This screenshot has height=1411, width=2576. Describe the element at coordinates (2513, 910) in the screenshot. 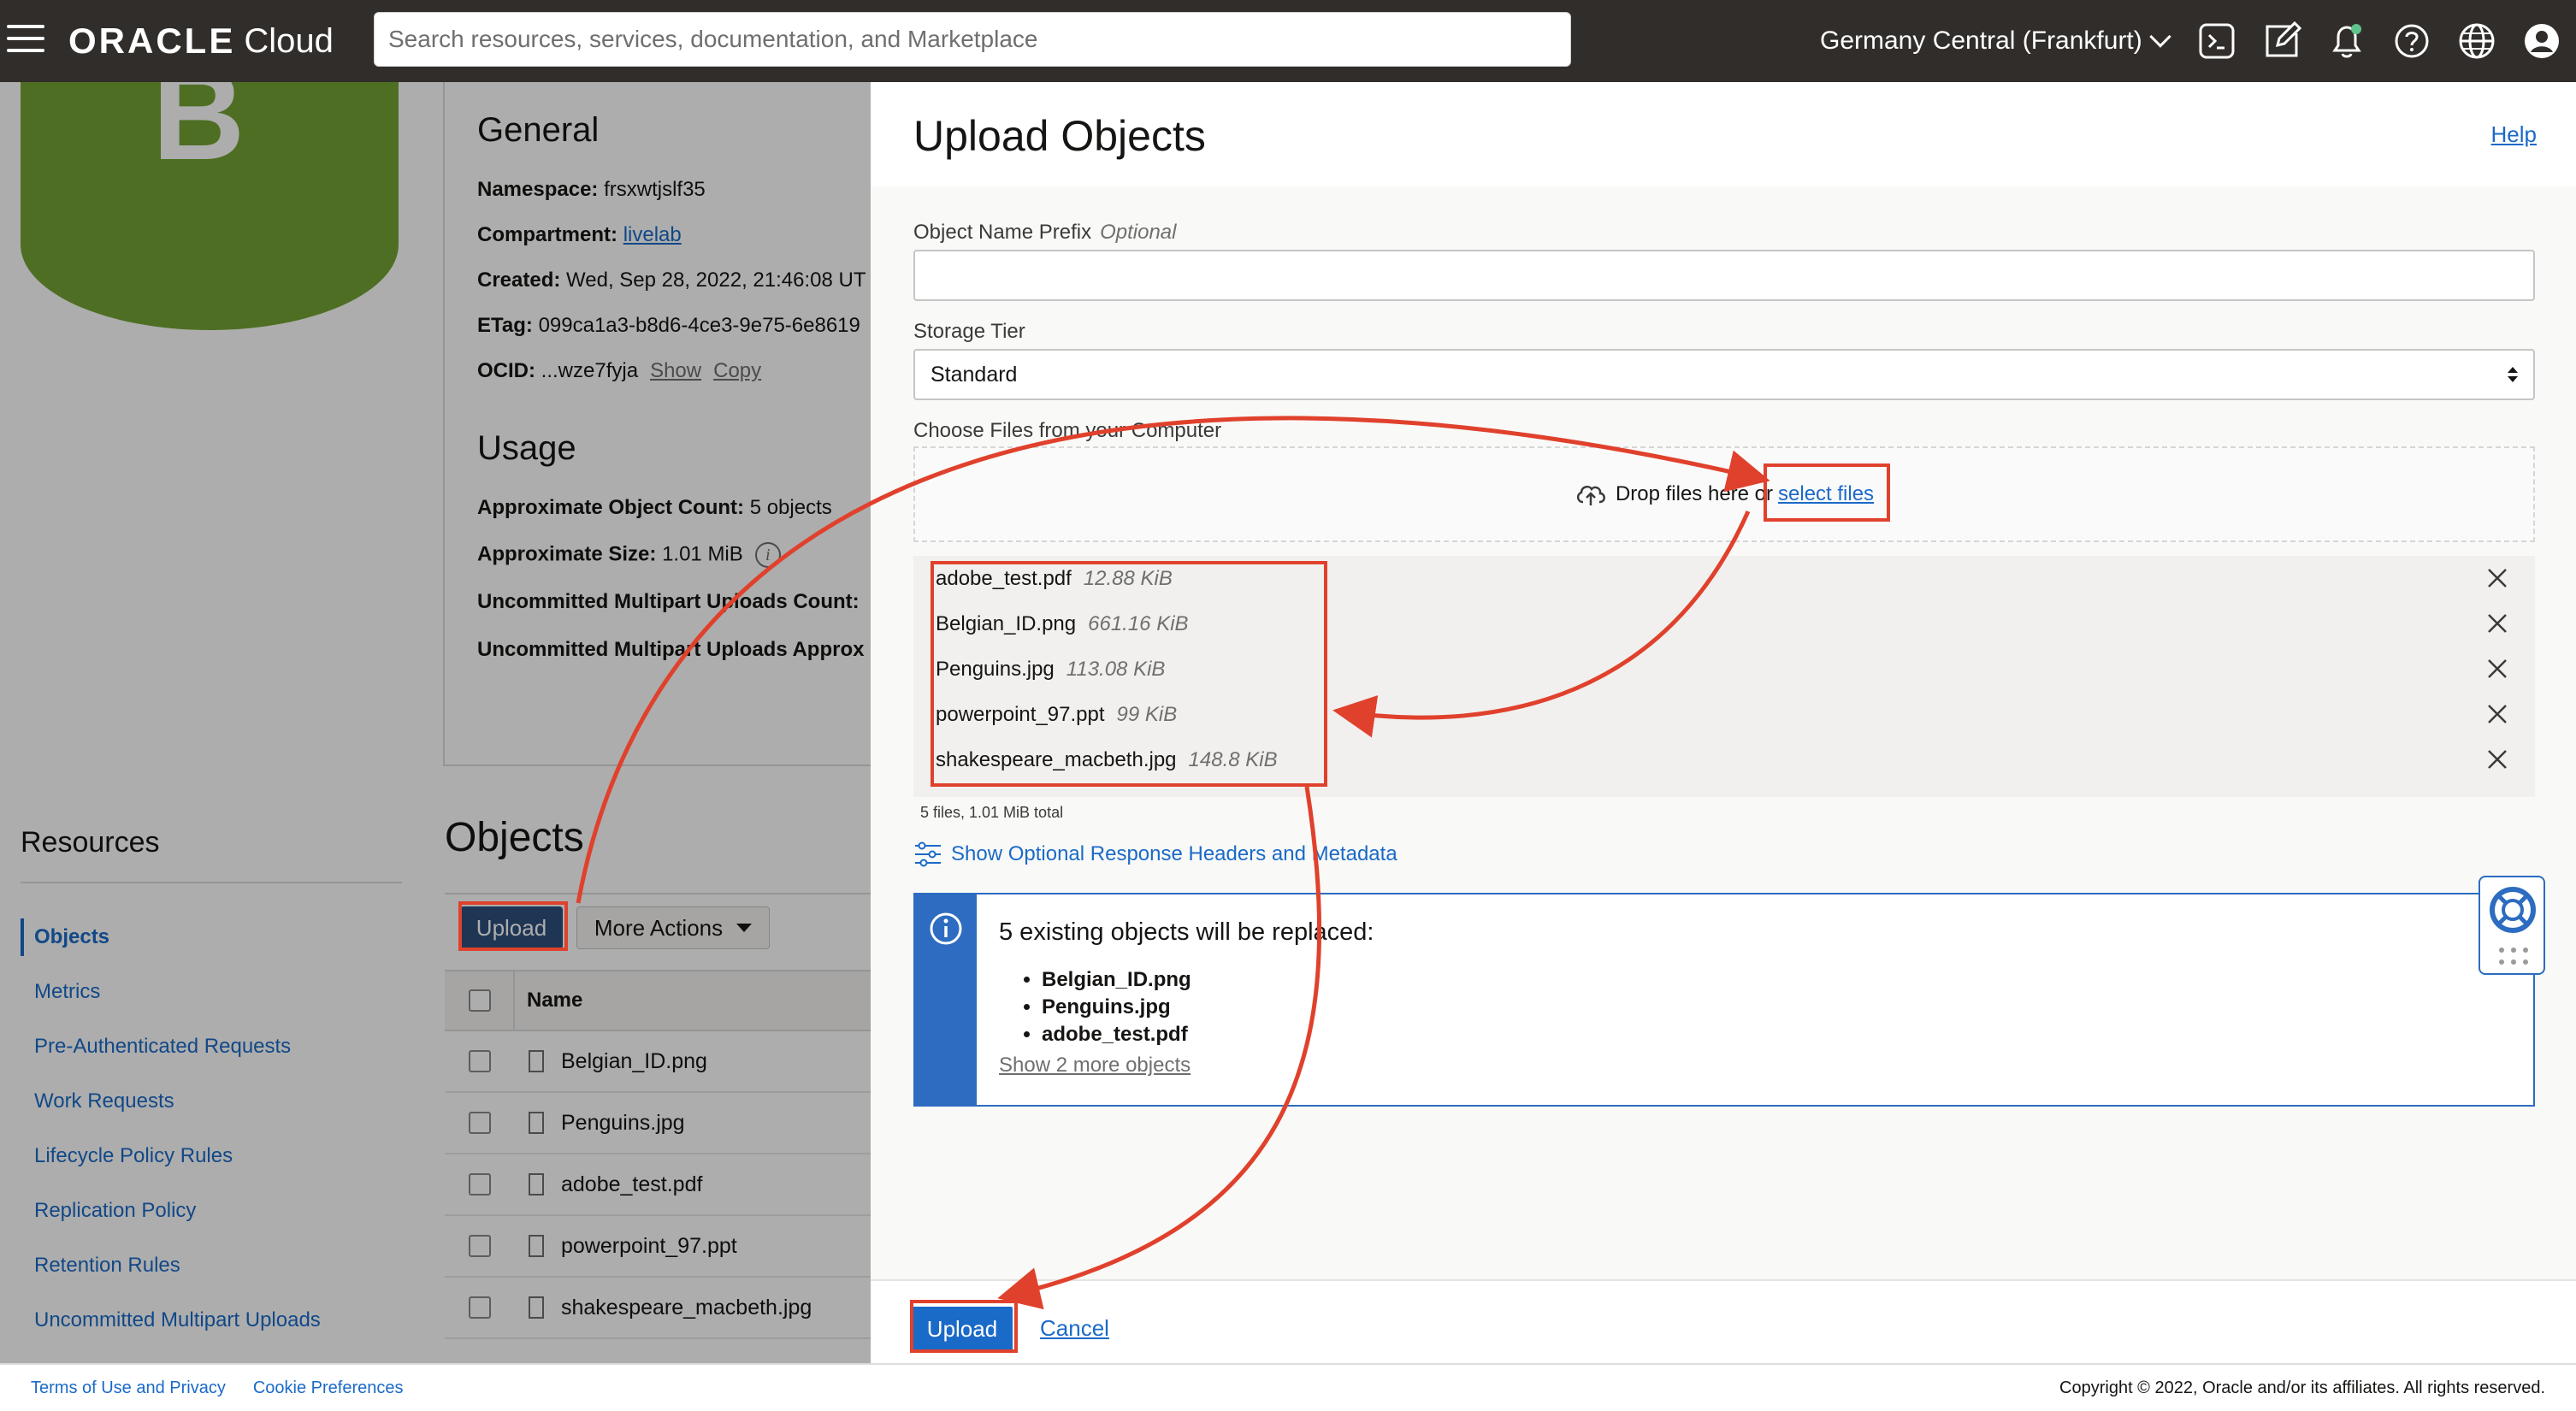

I see `lifebuoy-icon` at that location.